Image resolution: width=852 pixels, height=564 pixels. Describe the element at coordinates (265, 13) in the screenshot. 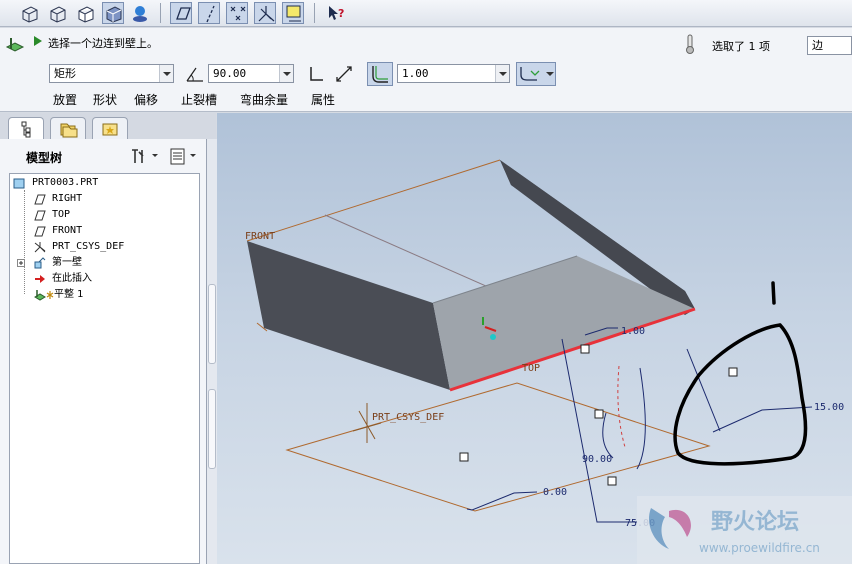

I see `coordinate-systems-toggle` at that location.